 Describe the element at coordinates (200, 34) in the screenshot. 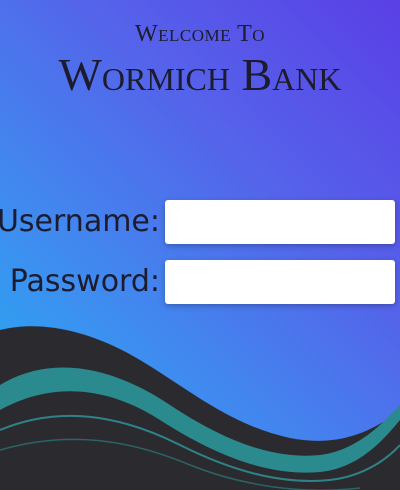

I see `welcome-text: Welcome To` at that location.